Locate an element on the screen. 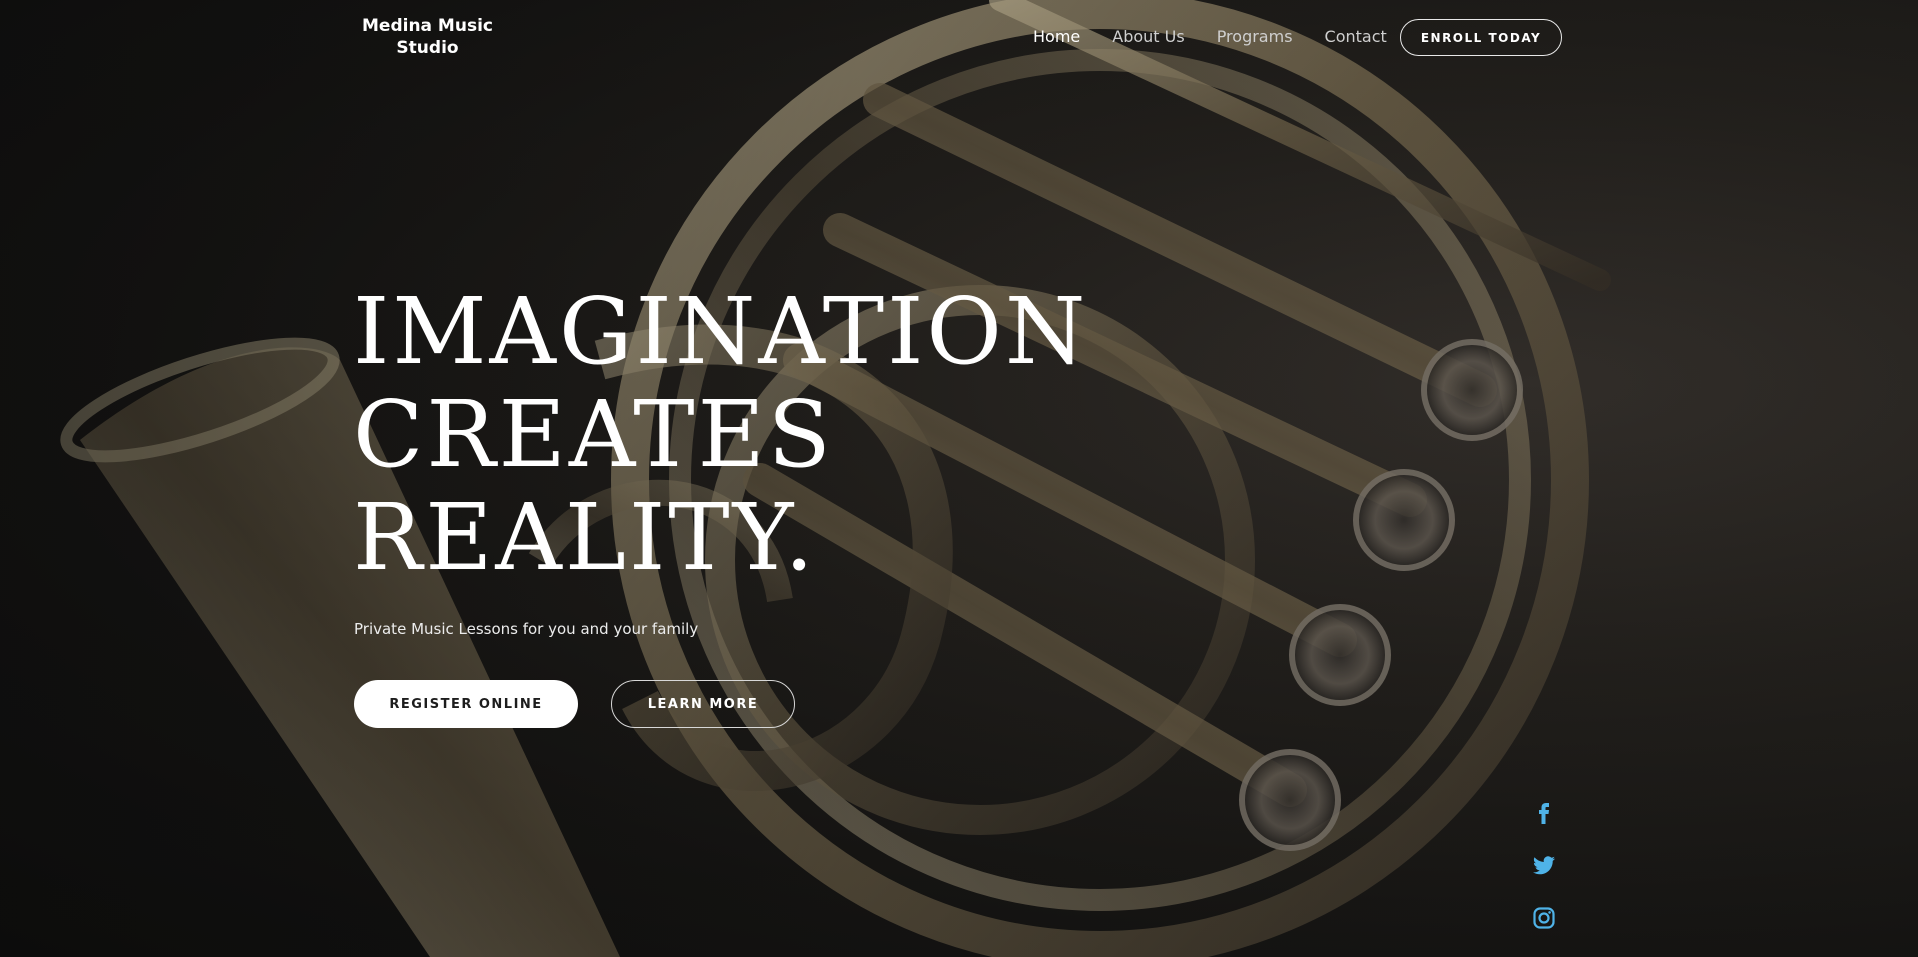 The width and height of the screenshot is (1918, 957). hero-headline: IMAGINATION CREATES REALITY. is located at coordinates (720, 434).